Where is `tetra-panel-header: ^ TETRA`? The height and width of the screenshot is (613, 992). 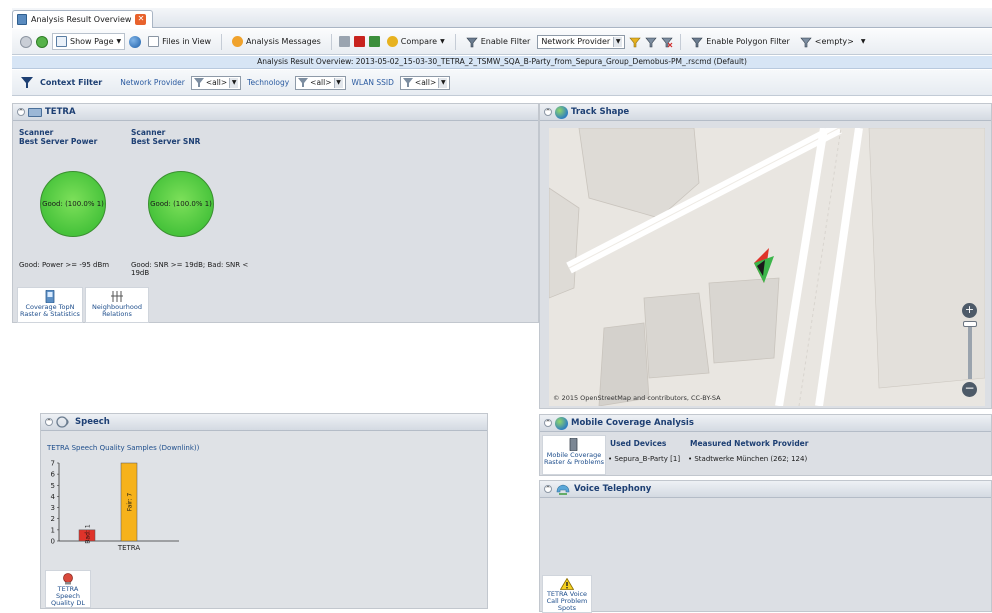 tetra-panel-header: ^ TETRA is located at coordinates (275, 112).